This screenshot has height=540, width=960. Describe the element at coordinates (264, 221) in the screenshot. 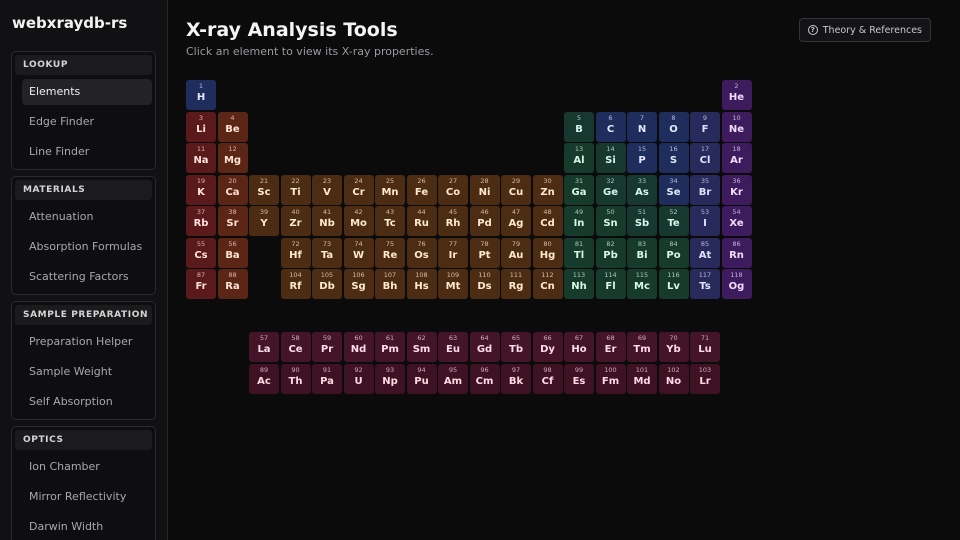

I see `element-tile-y: 39 Y` at that location.